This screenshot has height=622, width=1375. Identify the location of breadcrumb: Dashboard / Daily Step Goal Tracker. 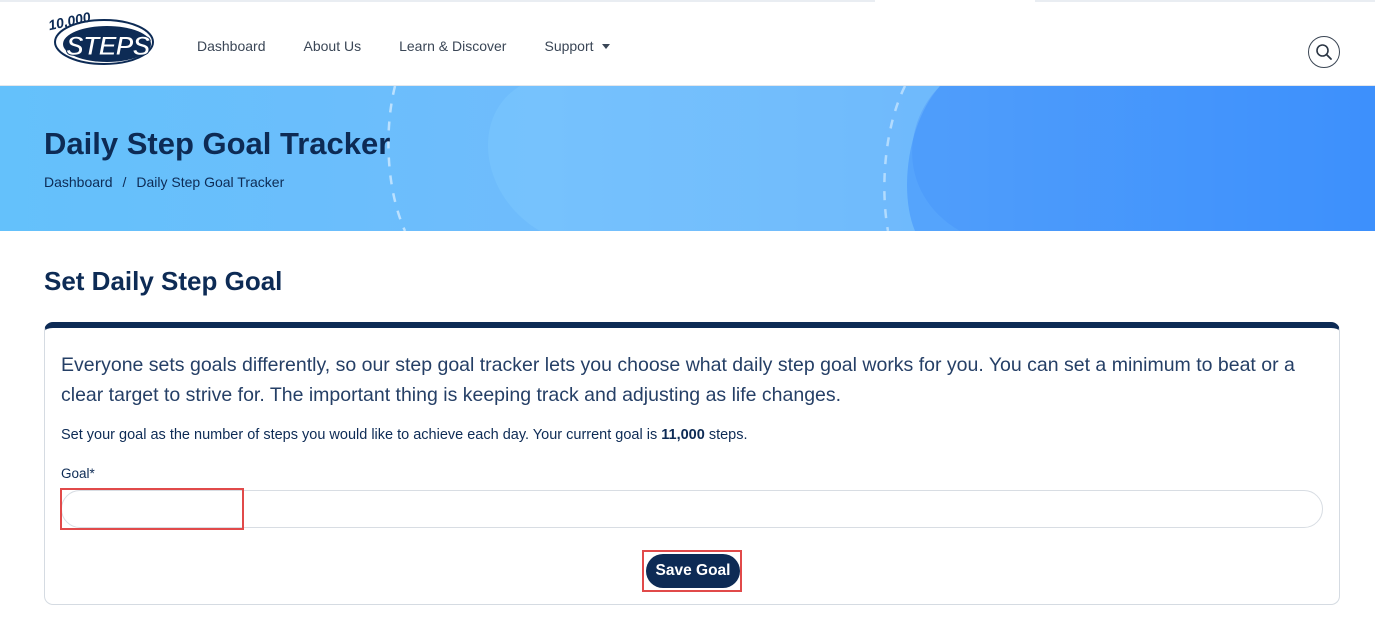
(164, 182).